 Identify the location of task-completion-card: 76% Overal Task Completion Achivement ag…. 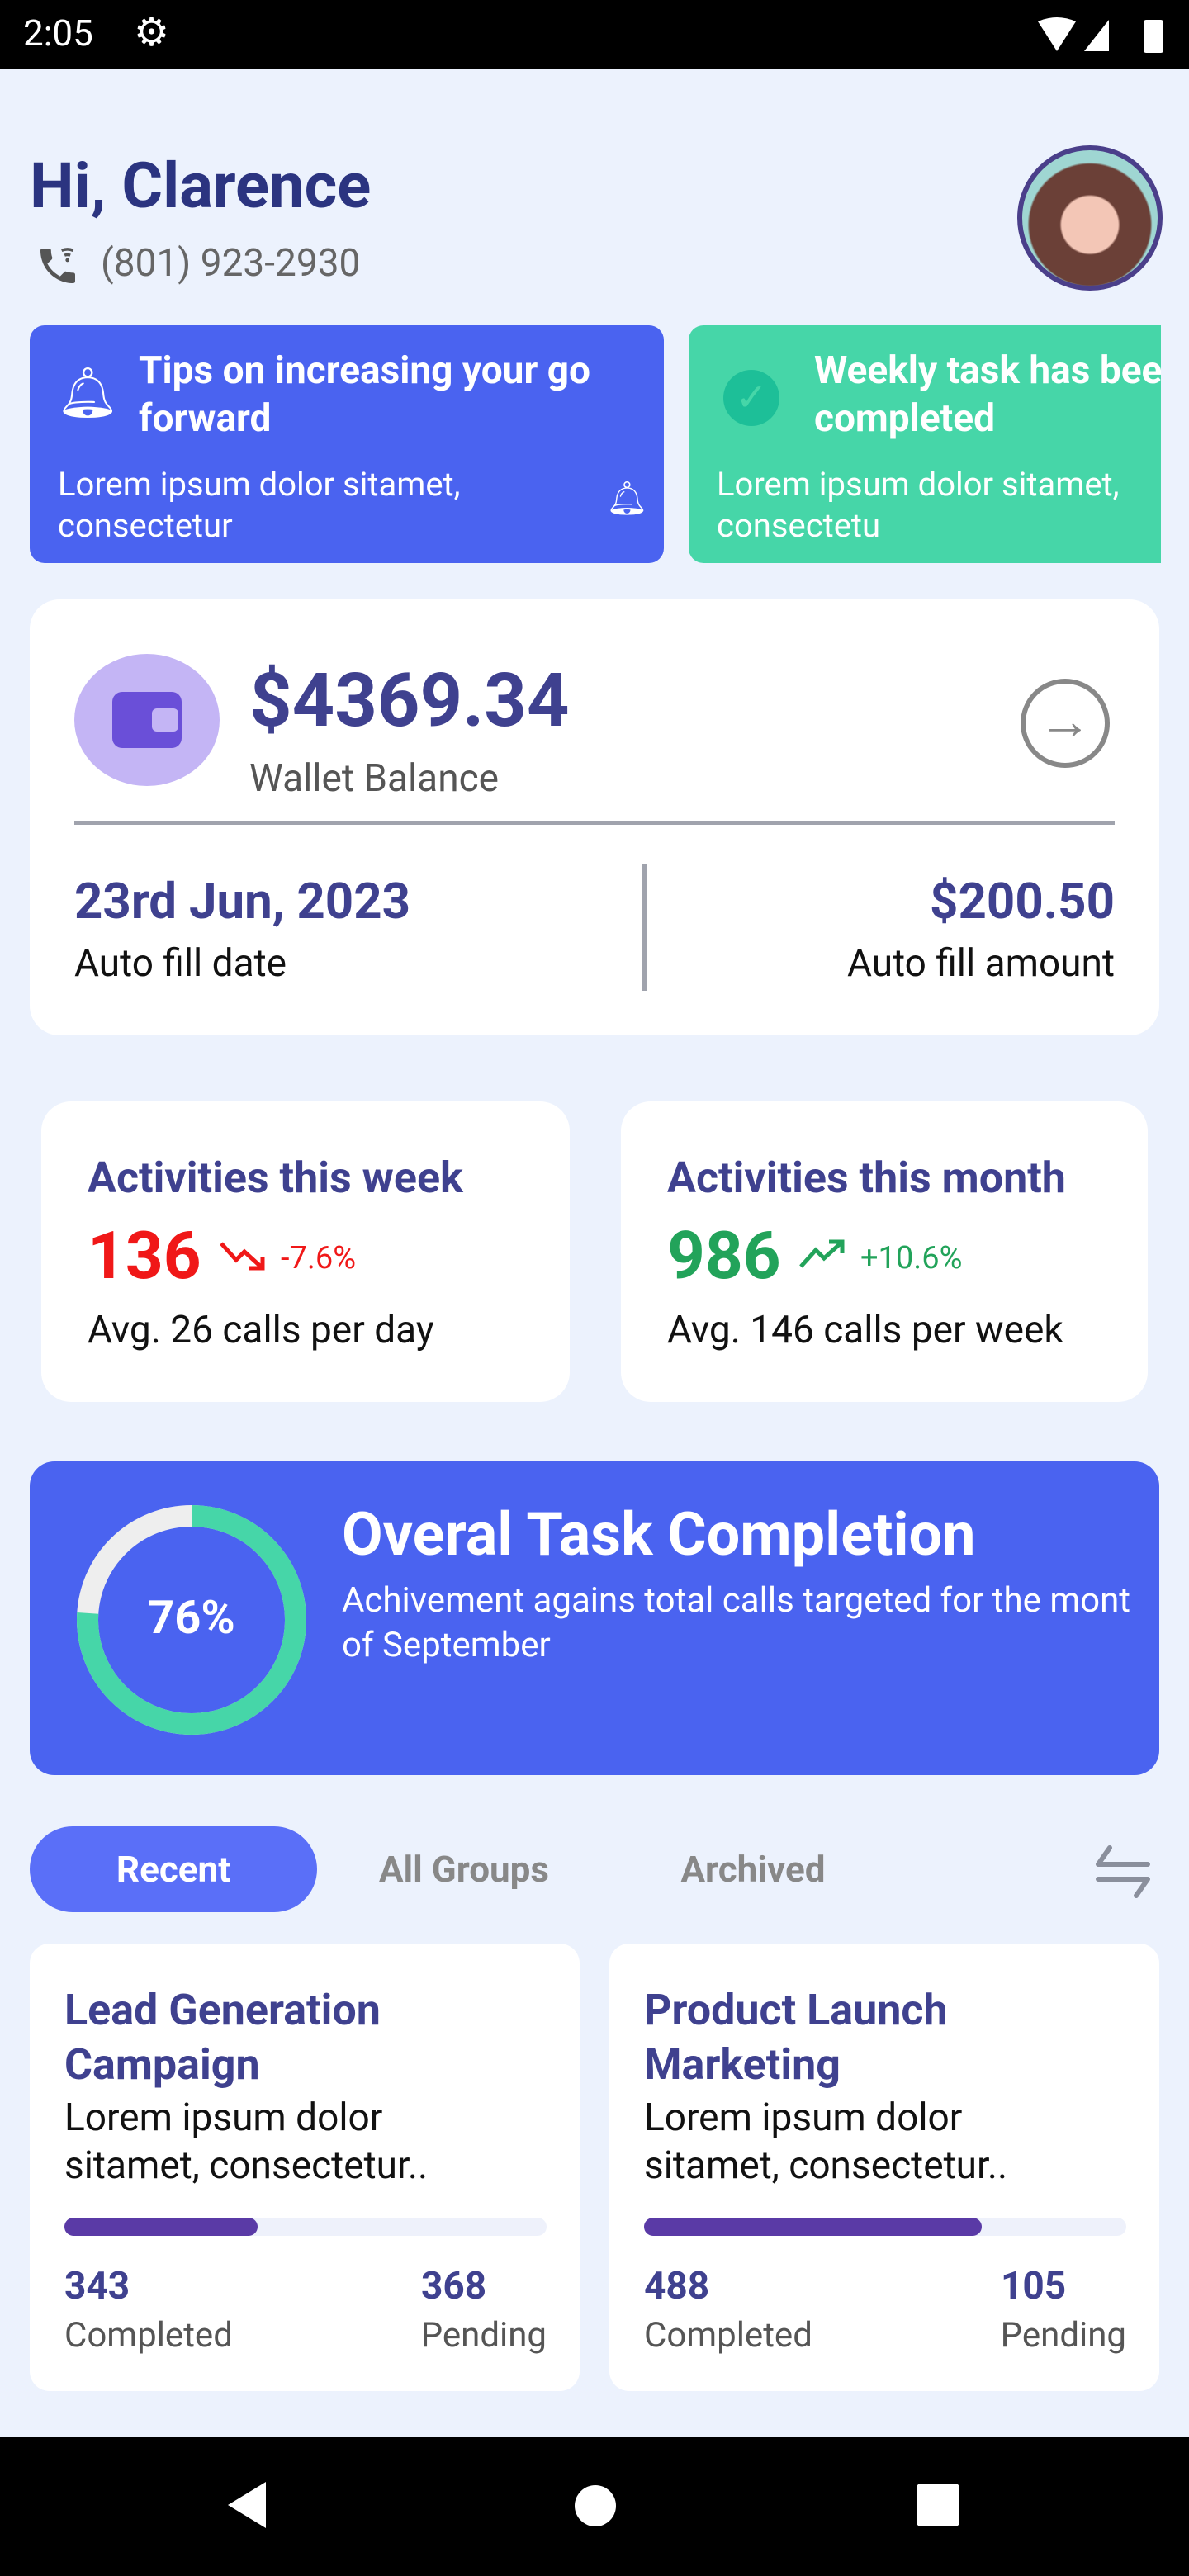
(594, 1618).